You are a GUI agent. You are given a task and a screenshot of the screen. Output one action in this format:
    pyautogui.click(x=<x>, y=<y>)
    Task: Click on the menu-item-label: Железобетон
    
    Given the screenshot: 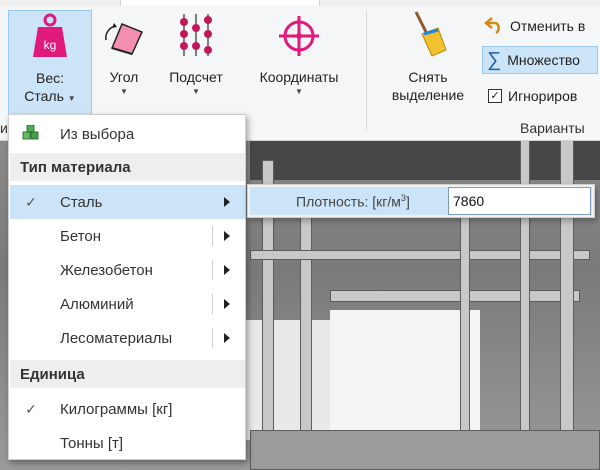 What is the action you would take?
    pyautogui.click(x=106, y=270)
    